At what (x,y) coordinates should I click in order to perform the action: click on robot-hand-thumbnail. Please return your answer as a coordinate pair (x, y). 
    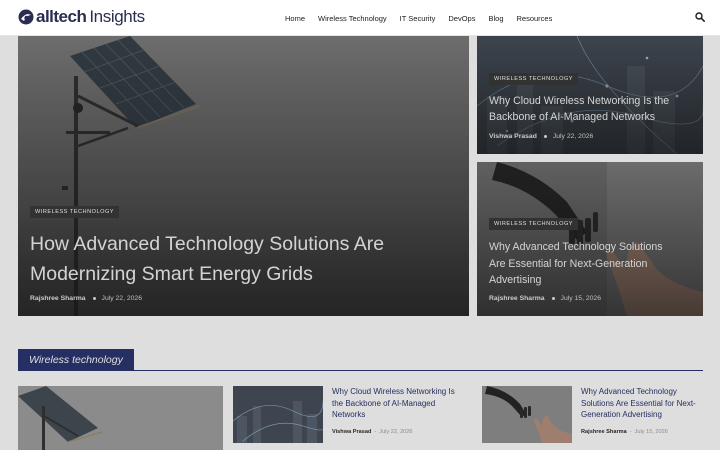
    Looking at the image, I should click on (527, 414).